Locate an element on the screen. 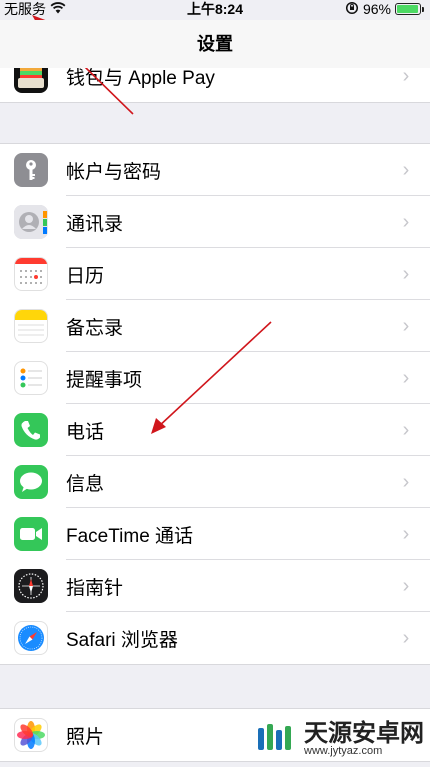  phone-icon is located at coordinates (31, 430).